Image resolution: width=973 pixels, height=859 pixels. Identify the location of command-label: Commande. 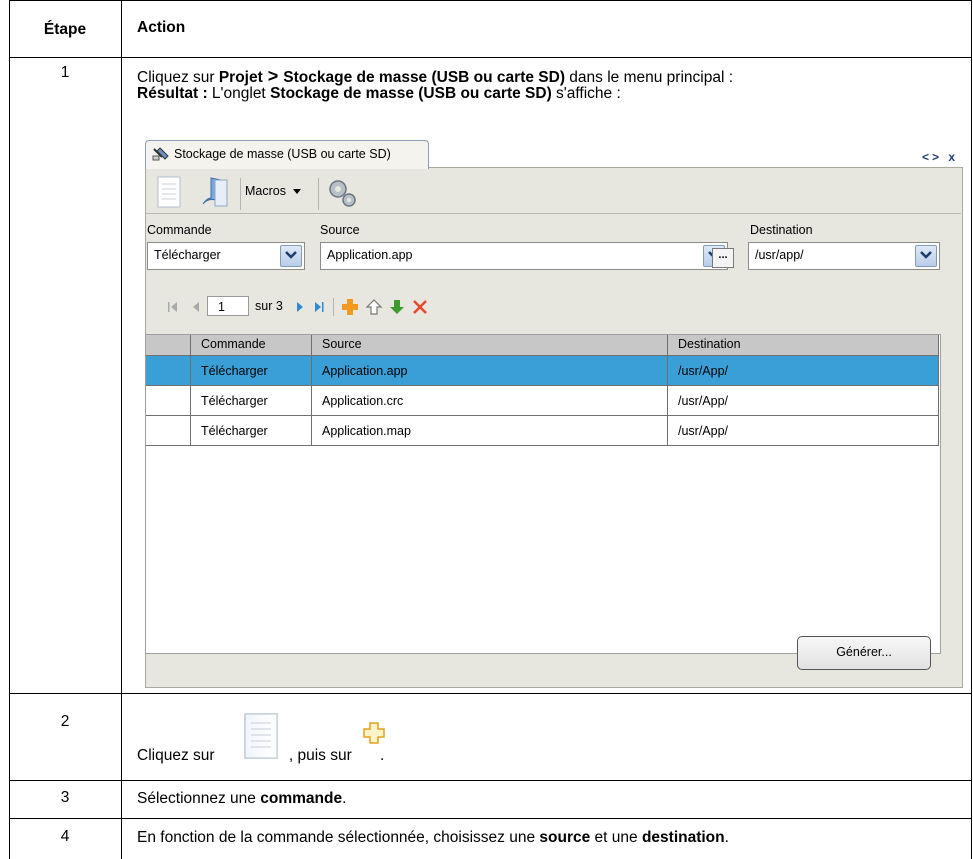
(179, 230).